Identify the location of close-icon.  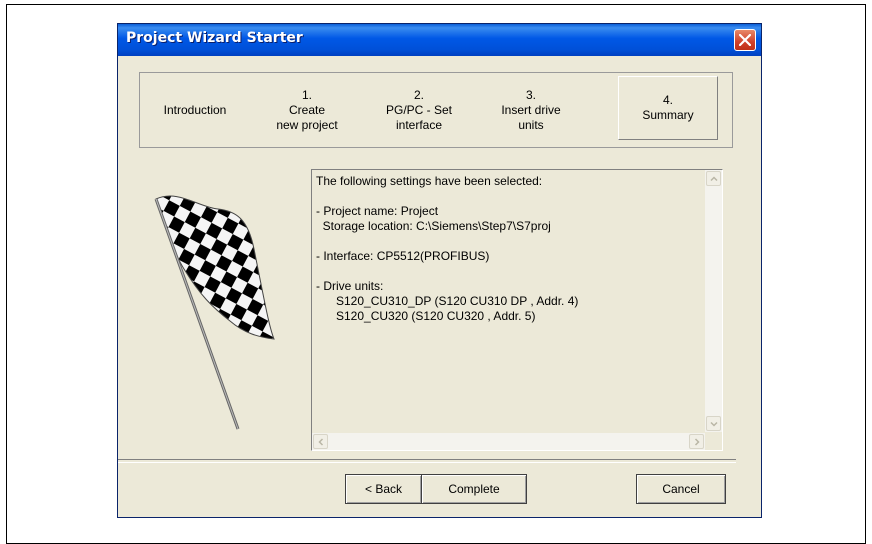
(745, 40).